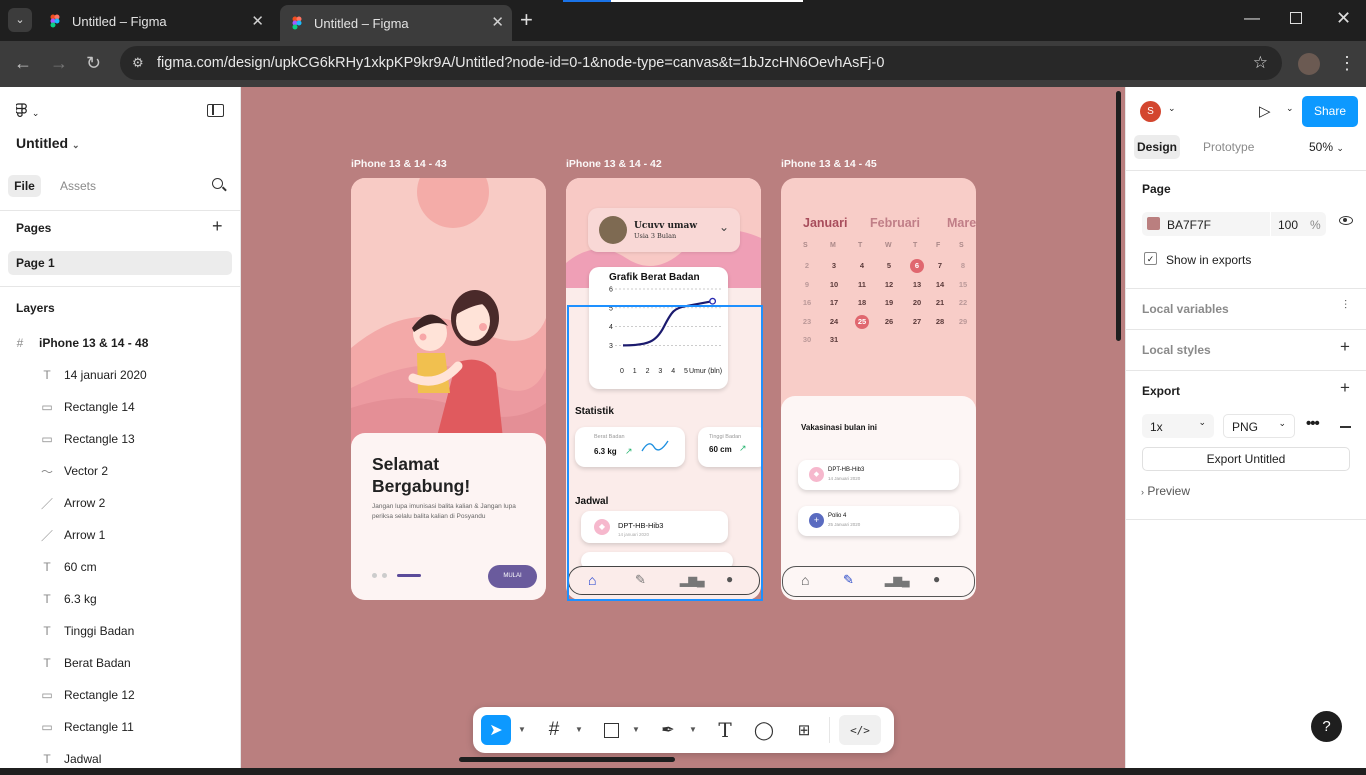  Describe the element at coordinates (940, 303) in the screenshot. I see `calendar-day: 21` at that location.